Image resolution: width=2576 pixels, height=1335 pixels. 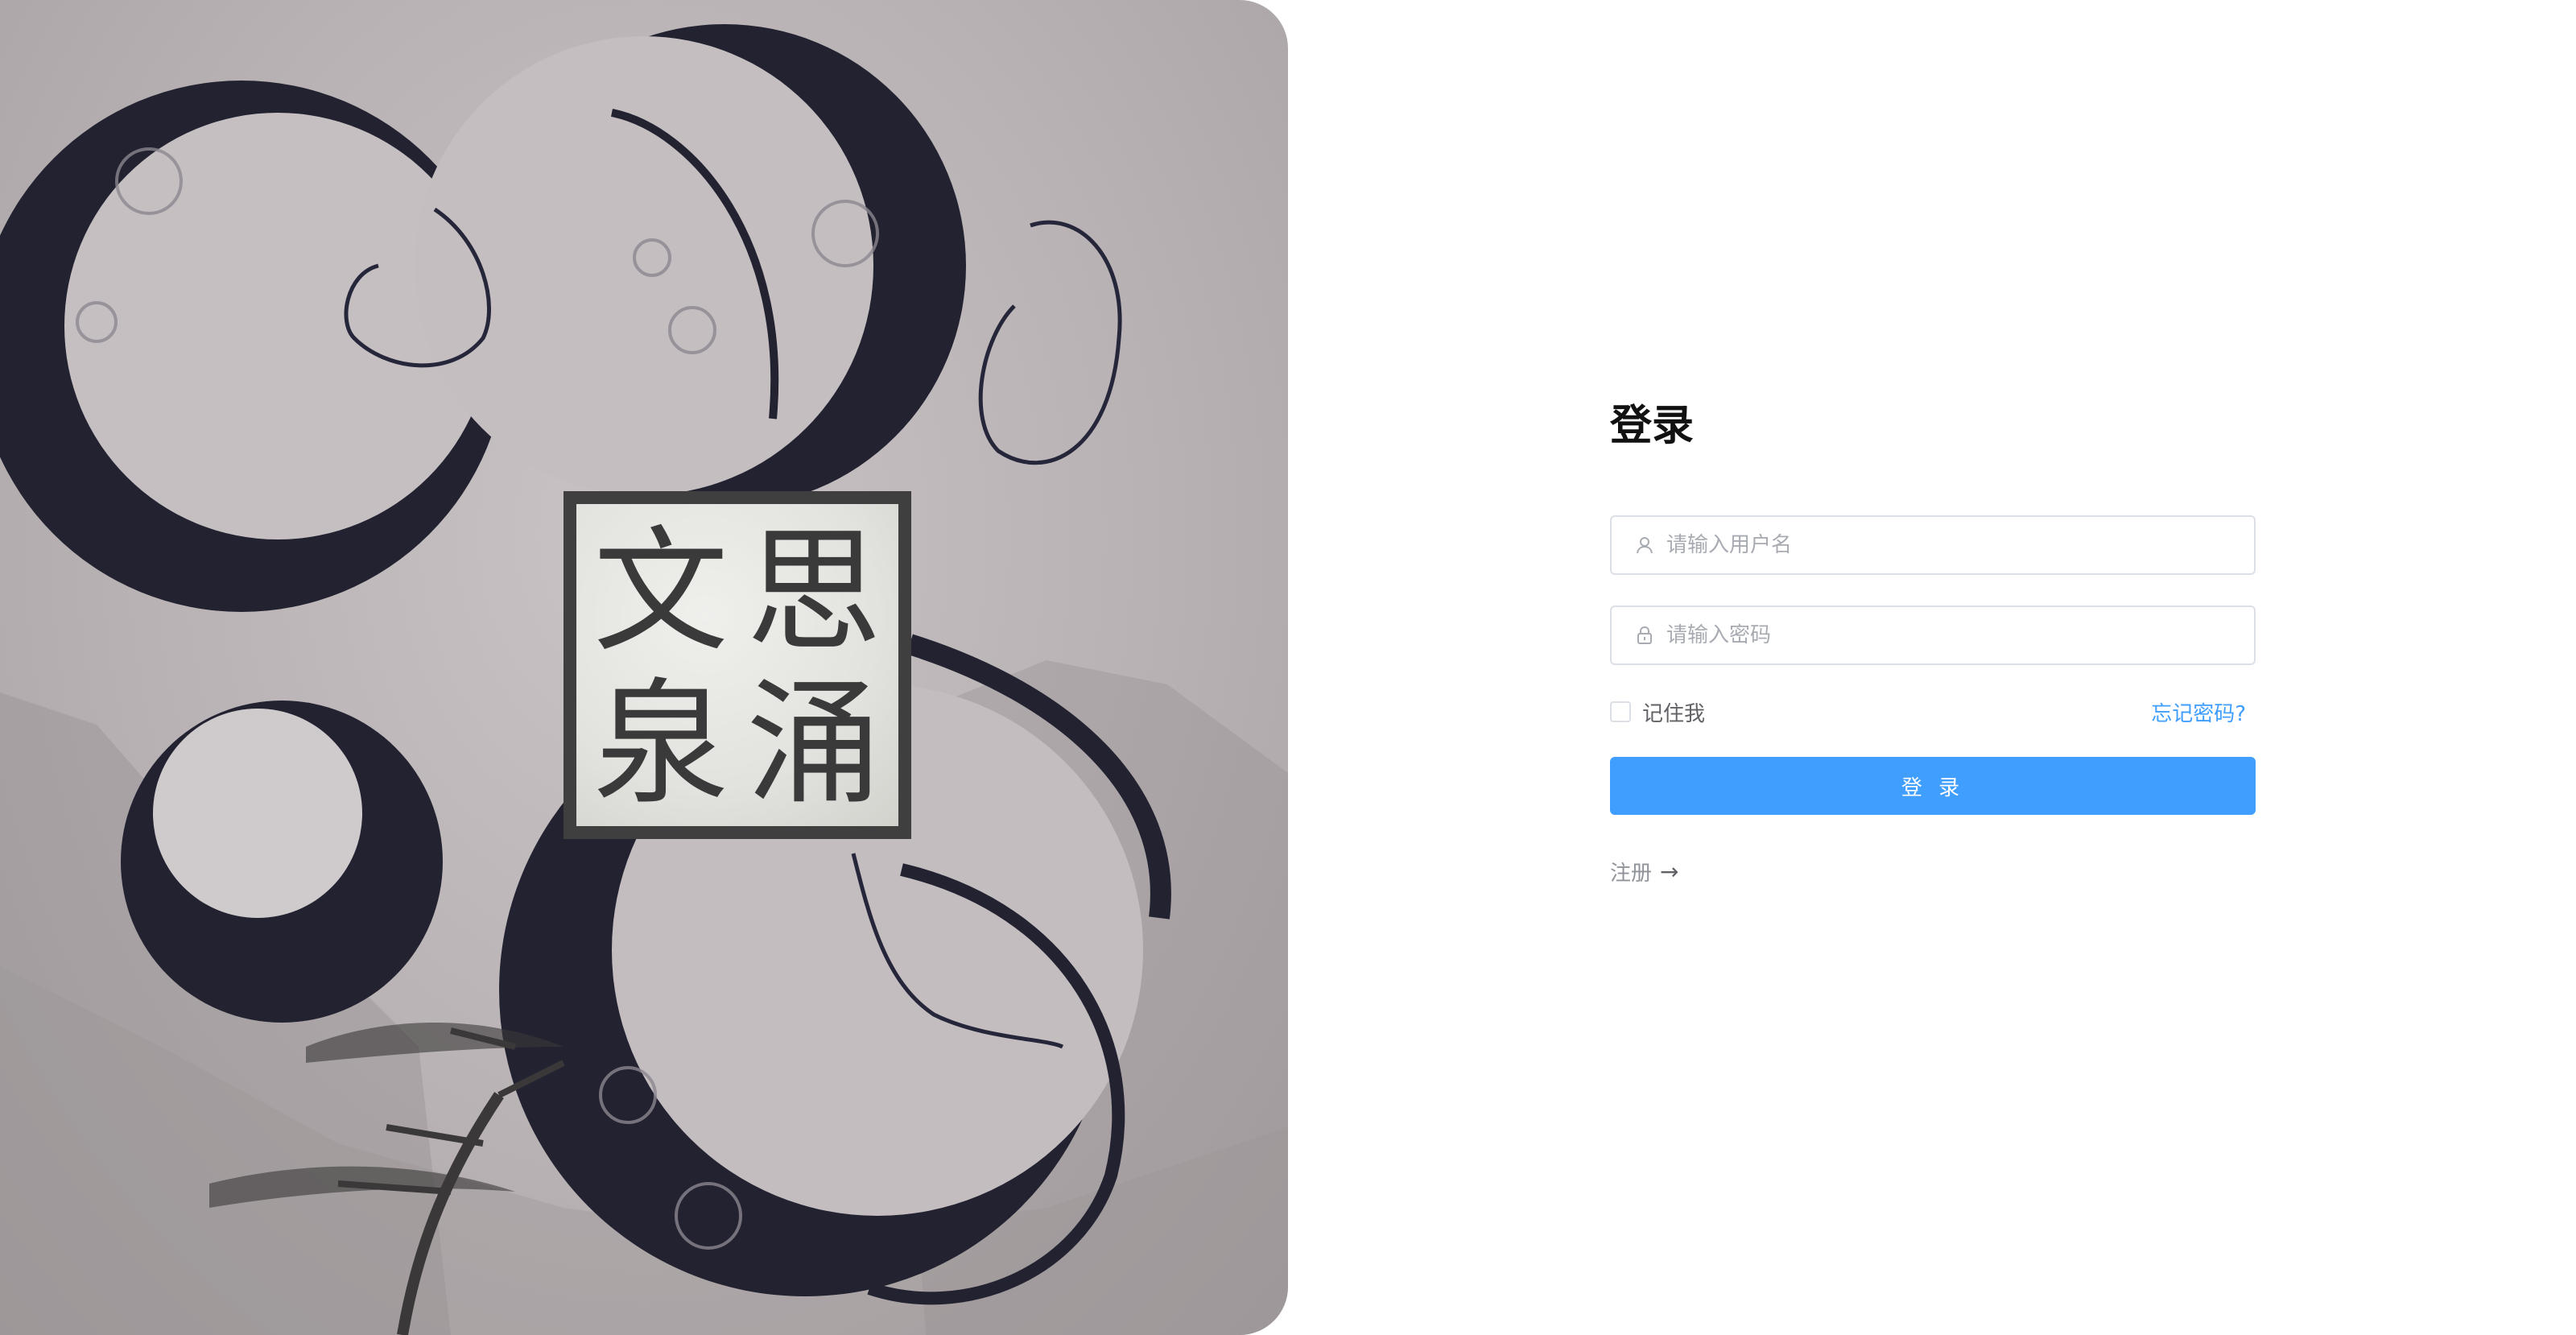 What do you see at coordinates (1644, 545) in the screenshot?
I see `user-icon` at bounding box center [1644, 545].